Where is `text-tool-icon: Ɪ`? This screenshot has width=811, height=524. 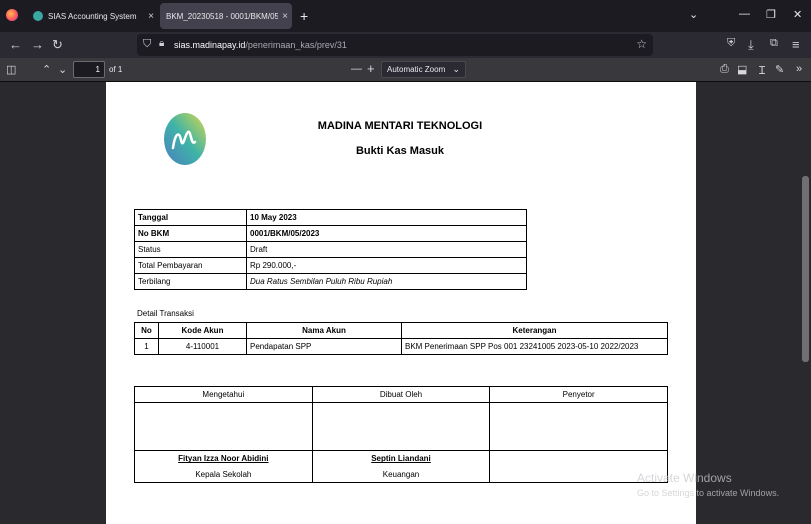 text-tool-icon: Ɪ is located at coordinates (762, 70).